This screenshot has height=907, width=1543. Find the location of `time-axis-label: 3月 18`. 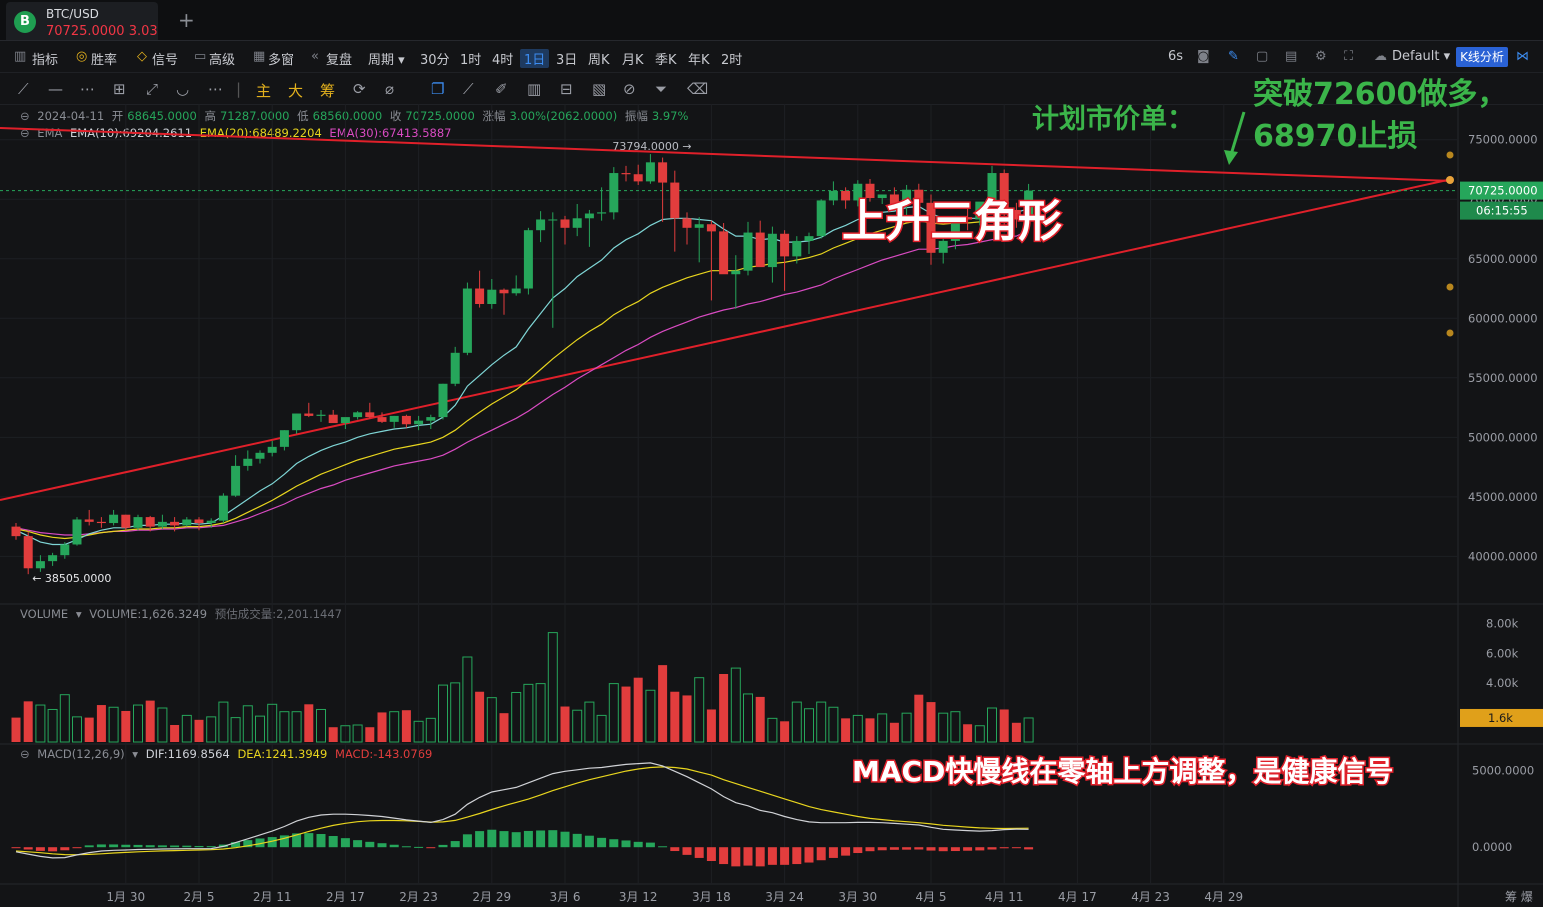

time-axis-label: 3月 18 is located at coordinates (711, 897).